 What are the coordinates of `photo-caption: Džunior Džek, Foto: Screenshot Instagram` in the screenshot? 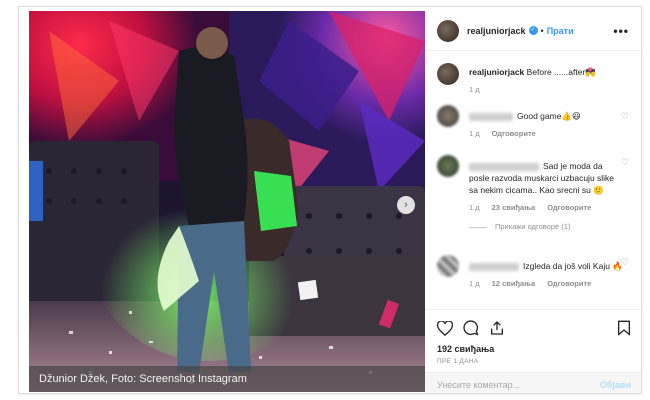 It's located at (143, 379).